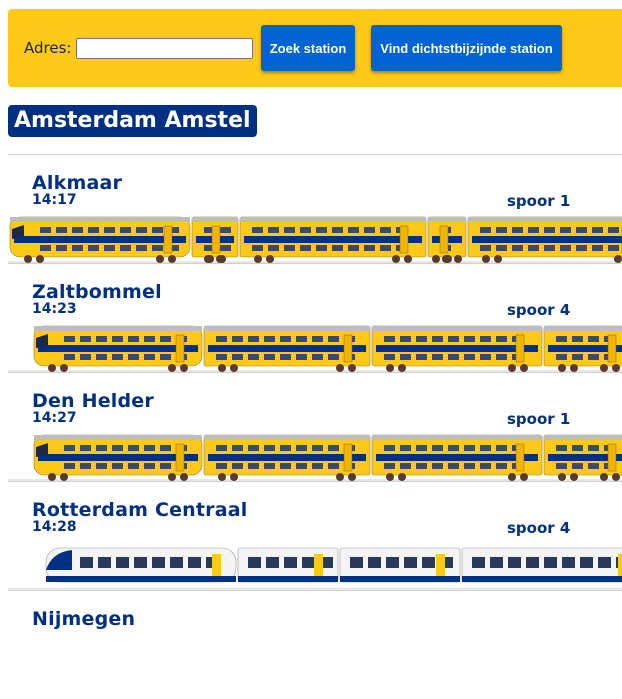  I want to click on search-station-button: Zoek station, so click(308, 48).